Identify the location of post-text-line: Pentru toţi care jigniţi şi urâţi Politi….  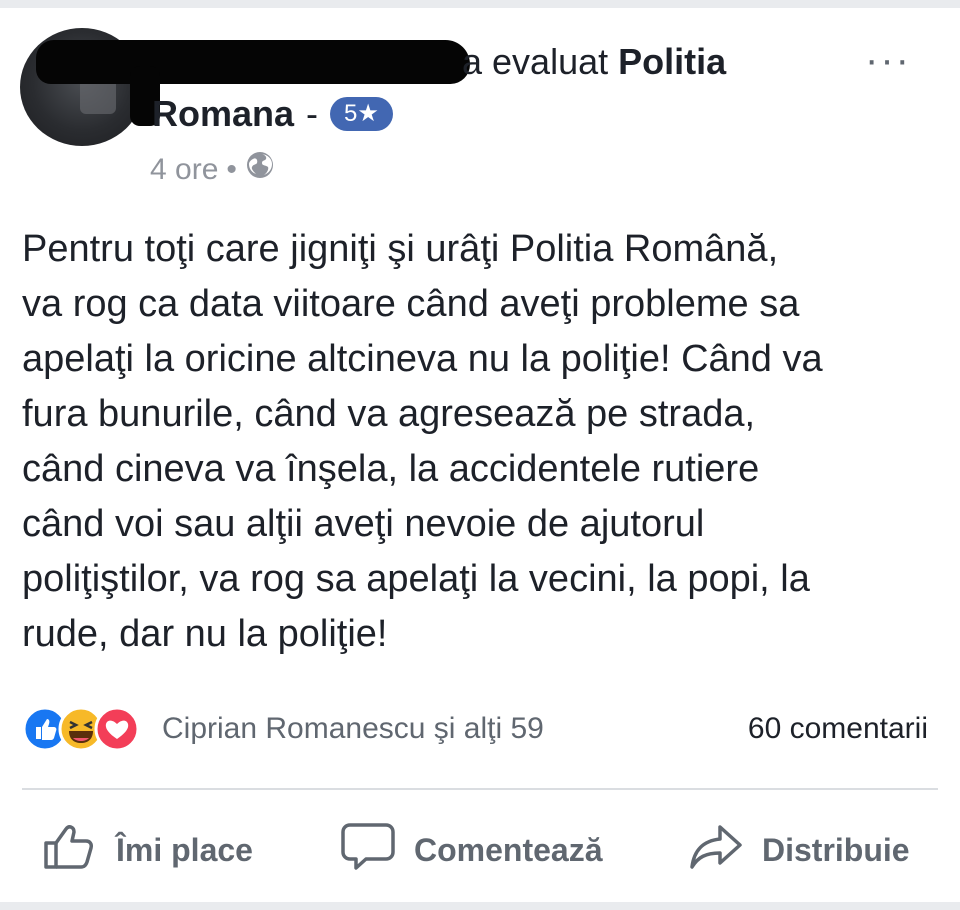
(400, 249).